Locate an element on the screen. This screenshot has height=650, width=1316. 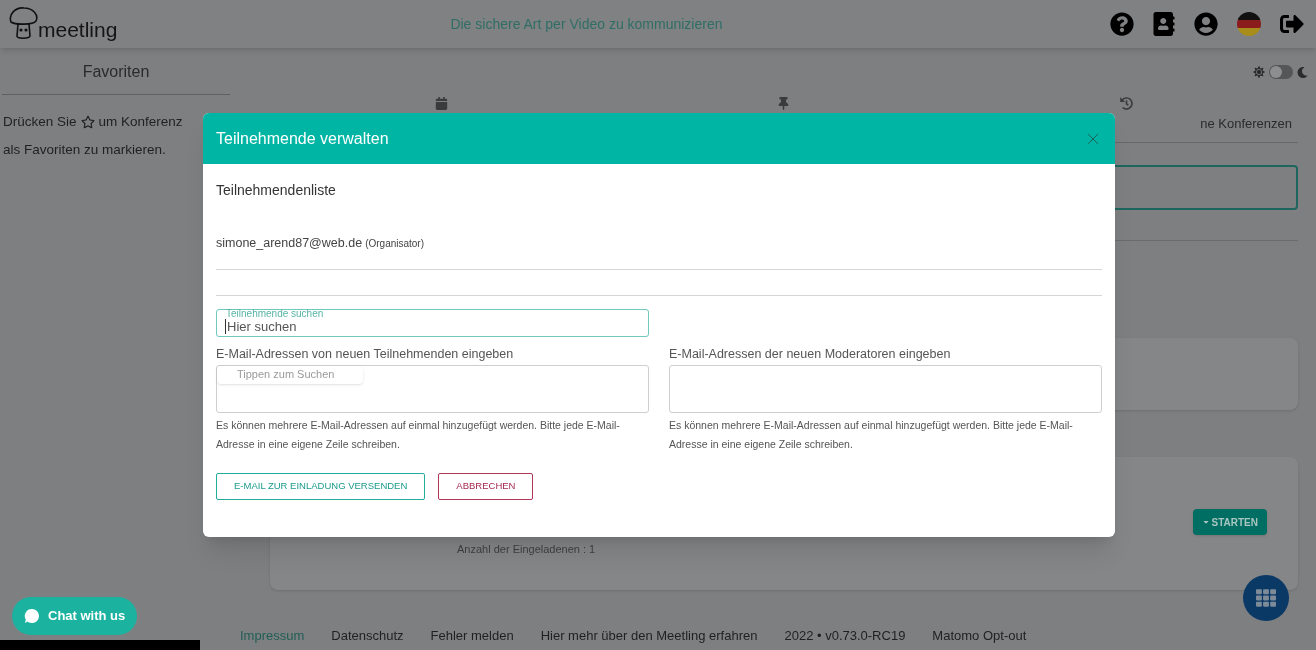
favorites-title: Favoriten is located at coordinates (116, 71).